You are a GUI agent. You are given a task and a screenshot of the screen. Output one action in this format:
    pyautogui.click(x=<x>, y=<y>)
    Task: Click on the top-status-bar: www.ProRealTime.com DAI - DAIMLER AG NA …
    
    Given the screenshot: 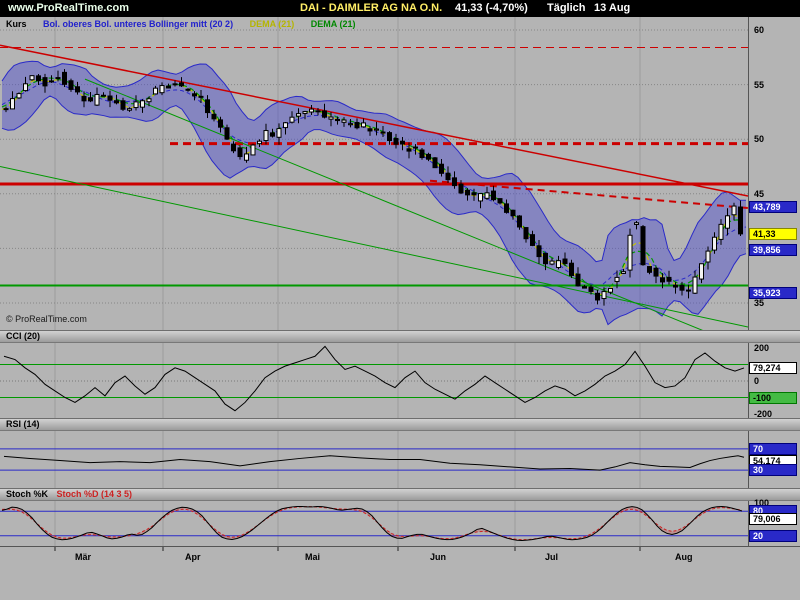 What is the action you would take?
    pyautogui.click(x=400, y=8)
    